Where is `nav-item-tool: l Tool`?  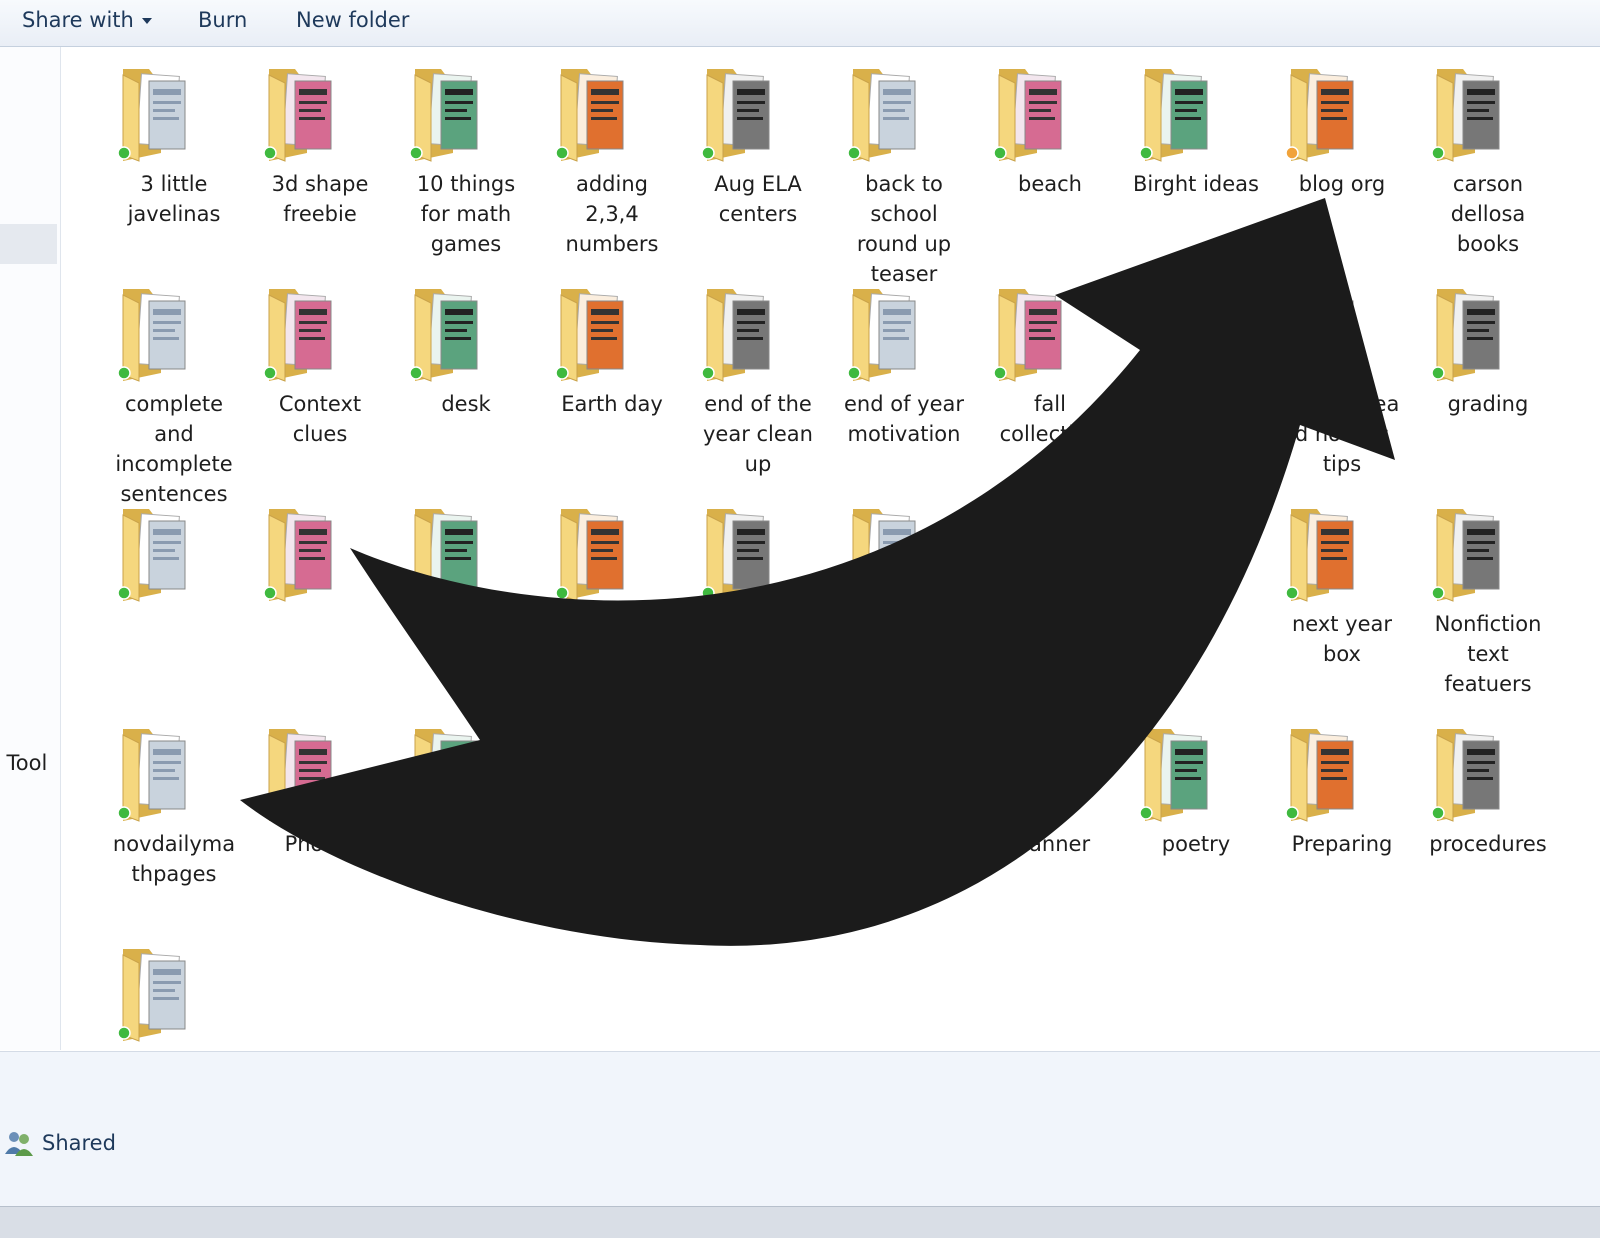
nav-item-tool: l Tool is located at coordinates (23, 763).